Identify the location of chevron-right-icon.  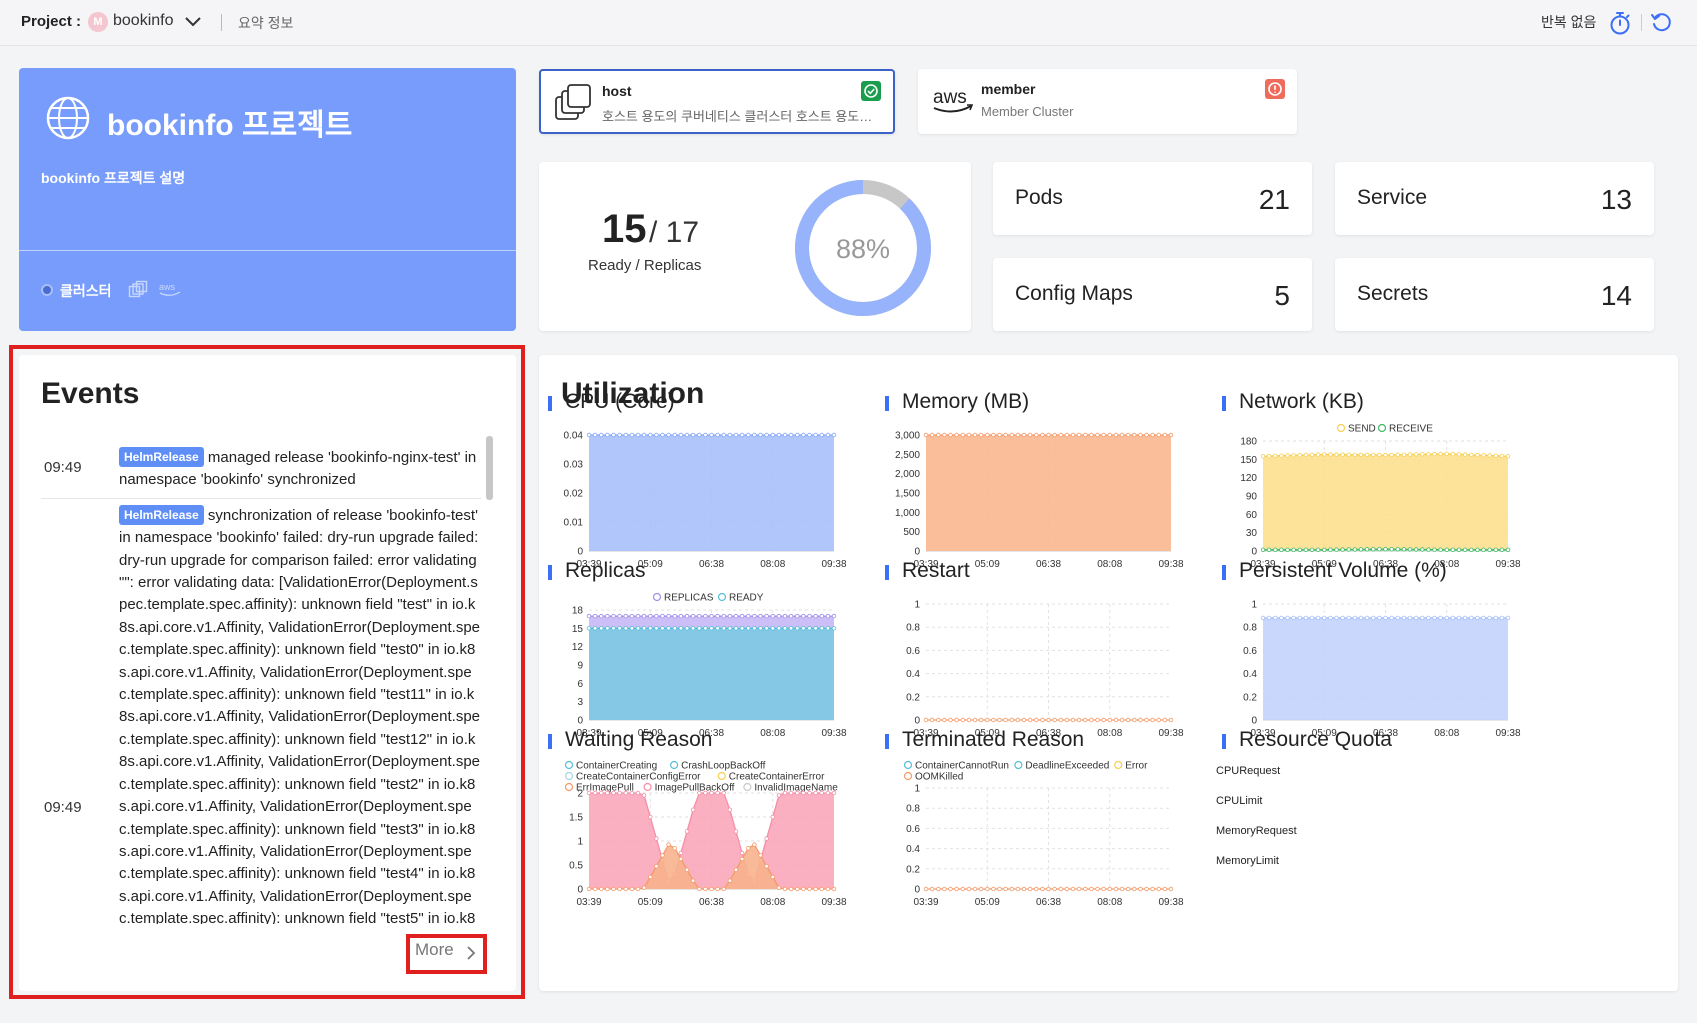
(471, 953).